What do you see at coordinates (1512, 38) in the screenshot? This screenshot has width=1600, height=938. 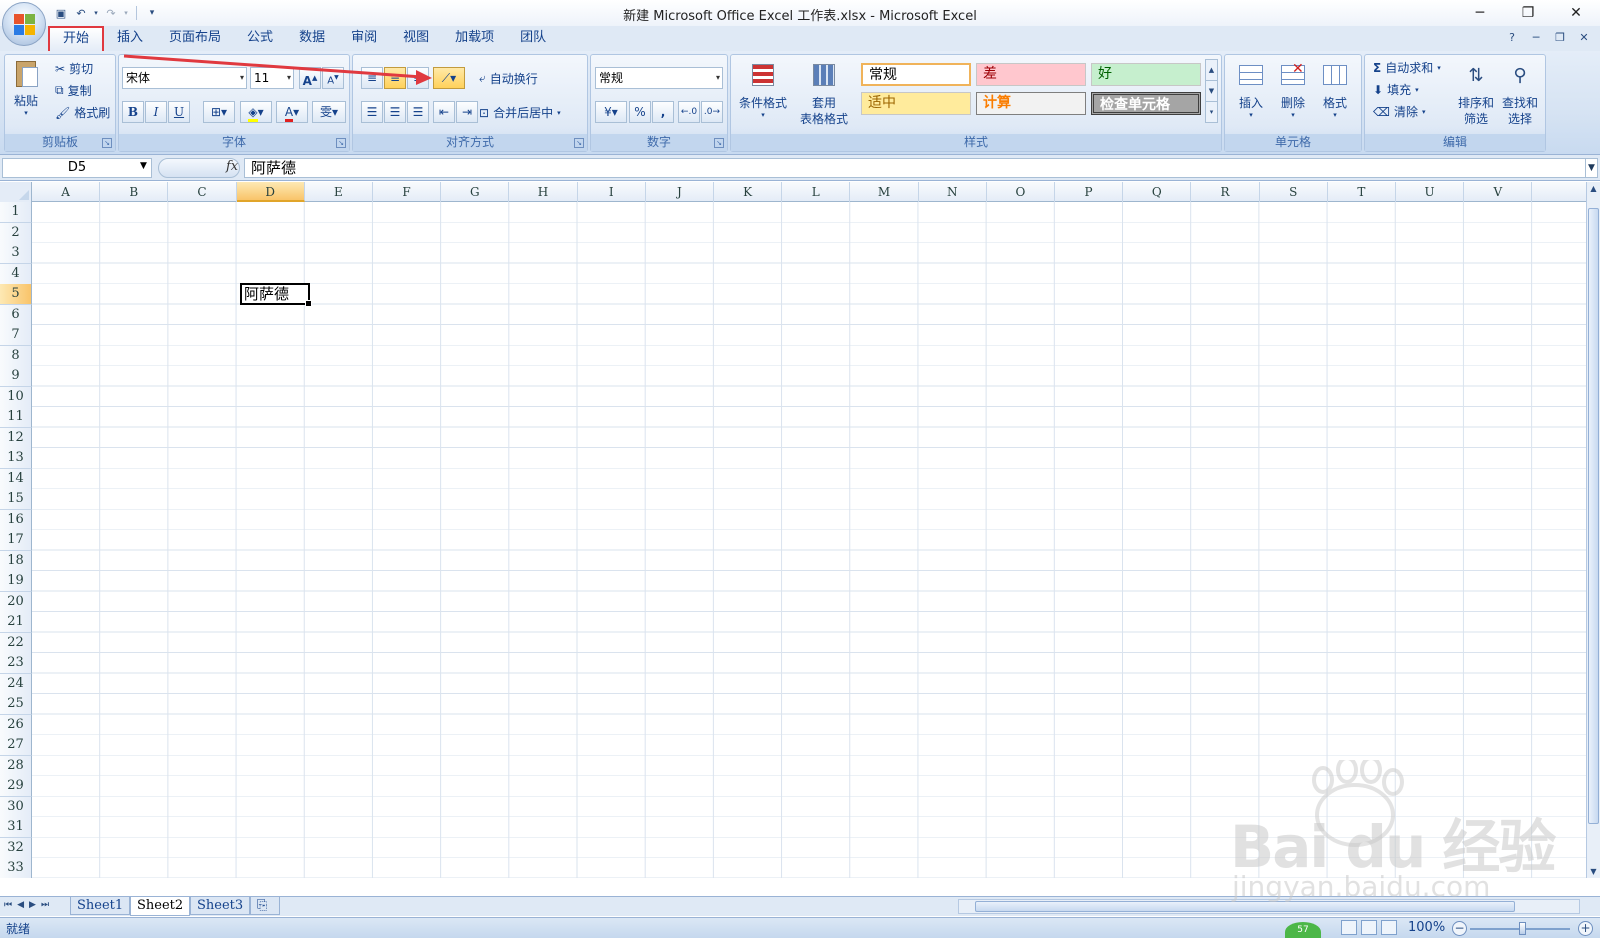 I see `help-icon: ?` at bounding box center [1512, 38].